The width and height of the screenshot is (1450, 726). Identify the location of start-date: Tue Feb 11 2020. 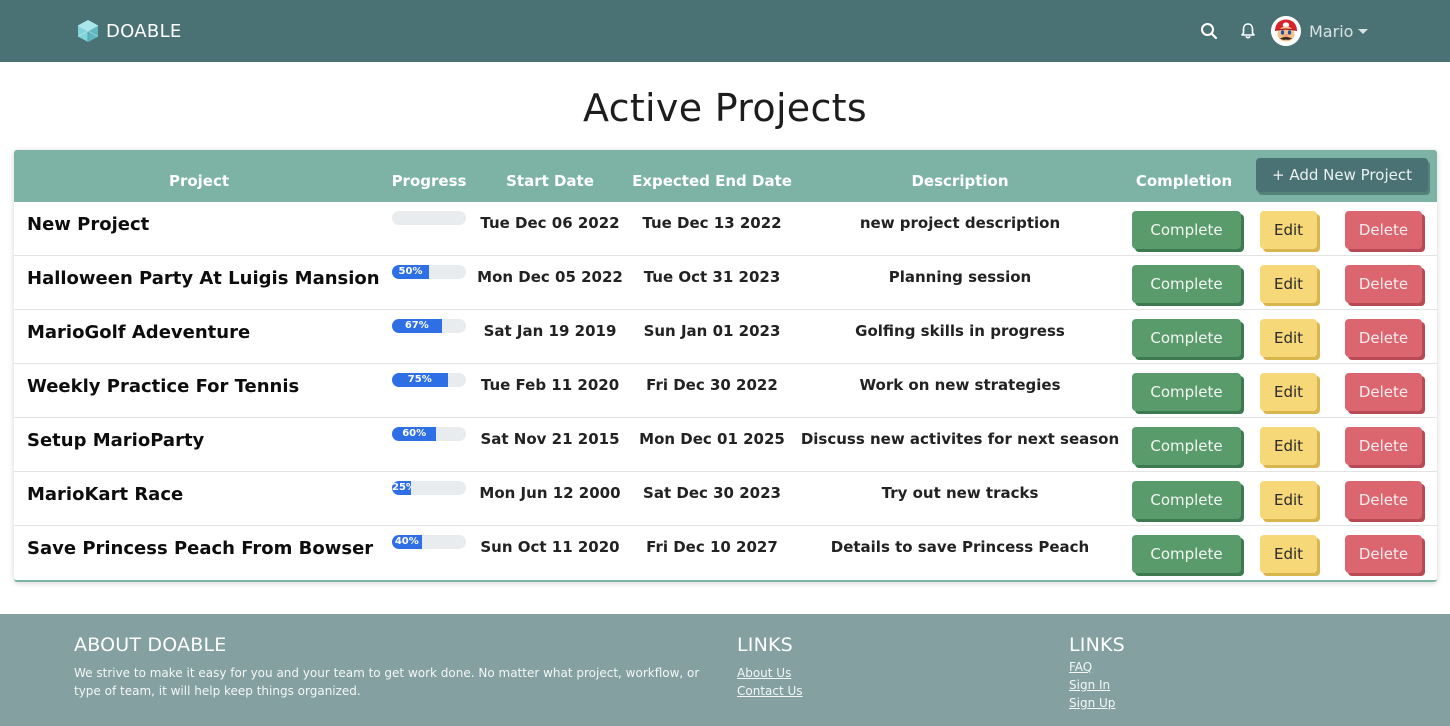
(550, 385).